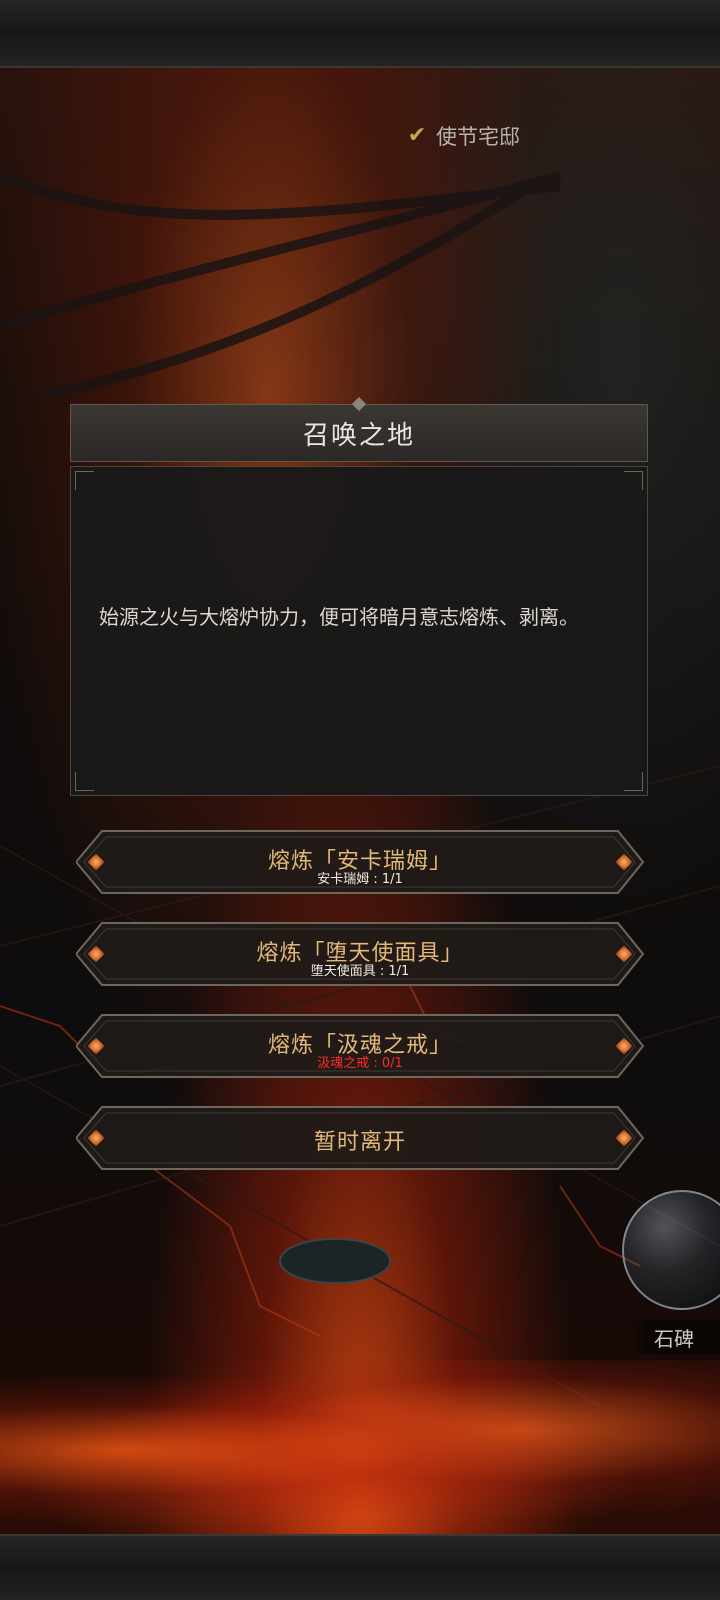 This screenshot has width=720, height=1600. Describe the element at coordinates (360, 34) in the screenshot. I see `top-frame` at that location.